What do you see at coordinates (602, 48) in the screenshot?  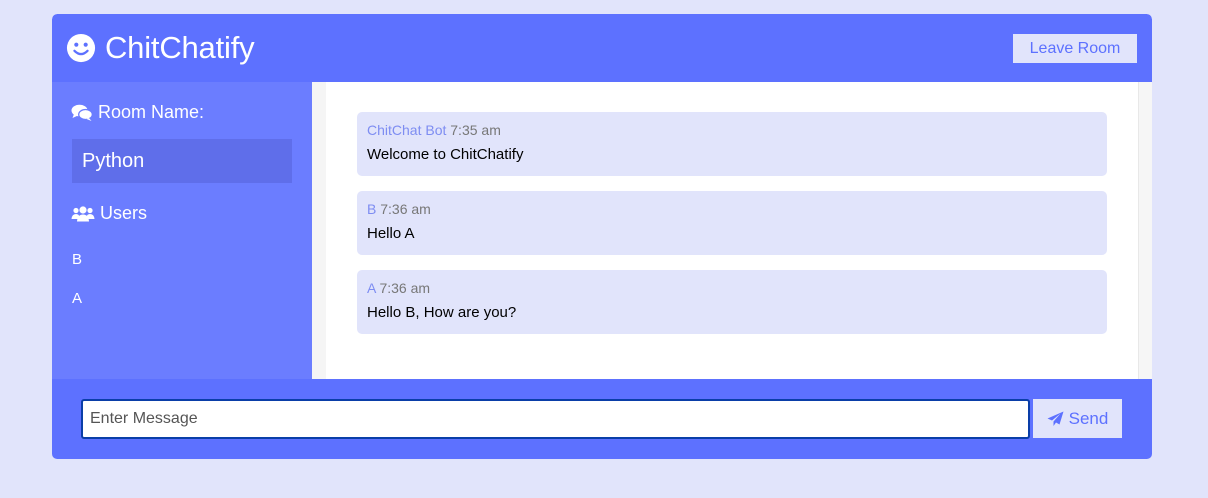 I see `chat-header: ChitChatify Leave Room` at bounding box center [602, 48].